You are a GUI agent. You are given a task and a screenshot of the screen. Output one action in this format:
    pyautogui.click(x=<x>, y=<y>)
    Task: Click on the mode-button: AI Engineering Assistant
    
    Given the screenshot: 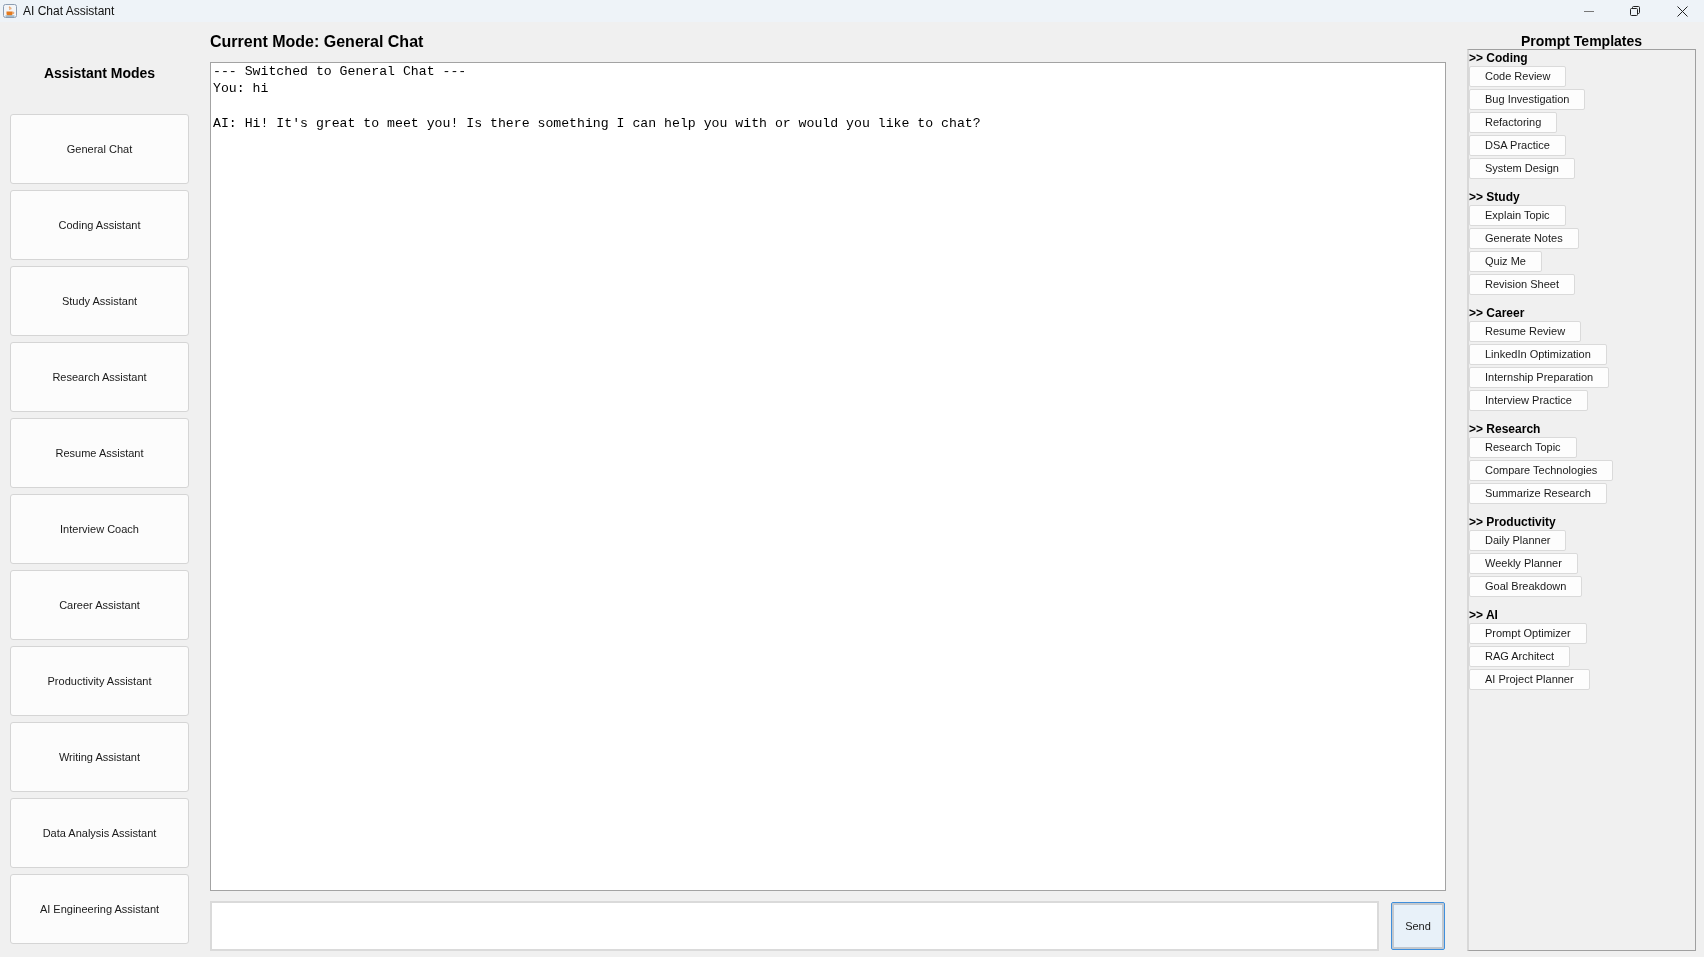 What is the action you would take?
    pyautogui.click(x=99, y=909)
    